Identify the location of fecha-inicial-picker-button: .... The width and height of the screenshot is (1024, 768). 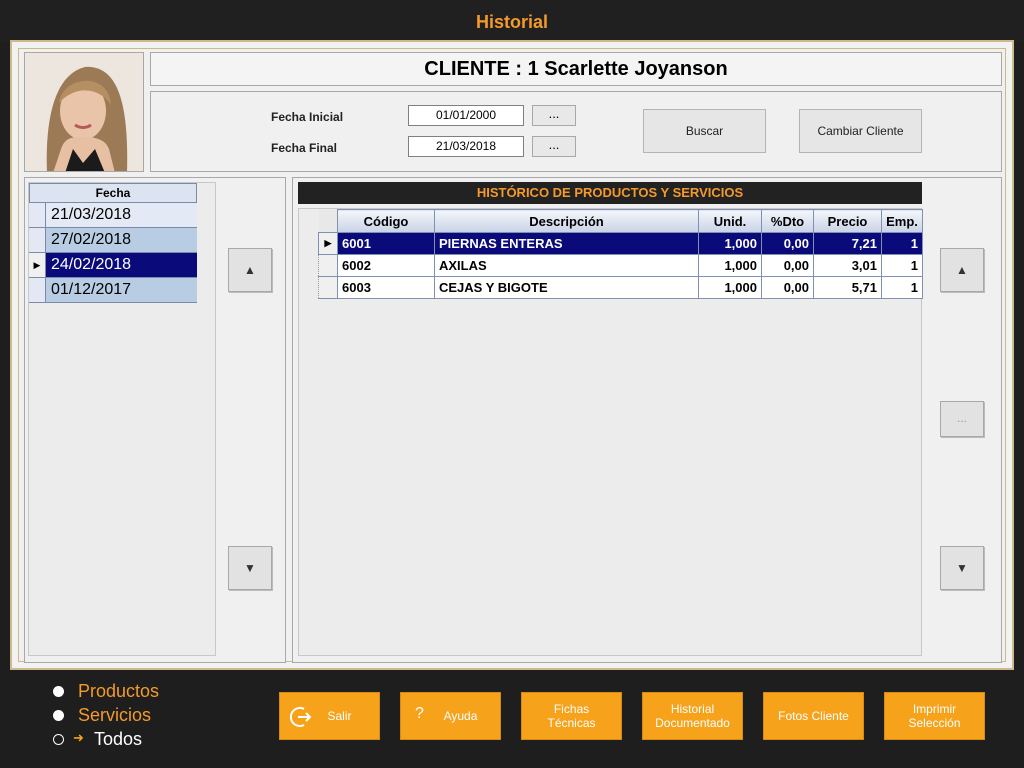
(554, 115).